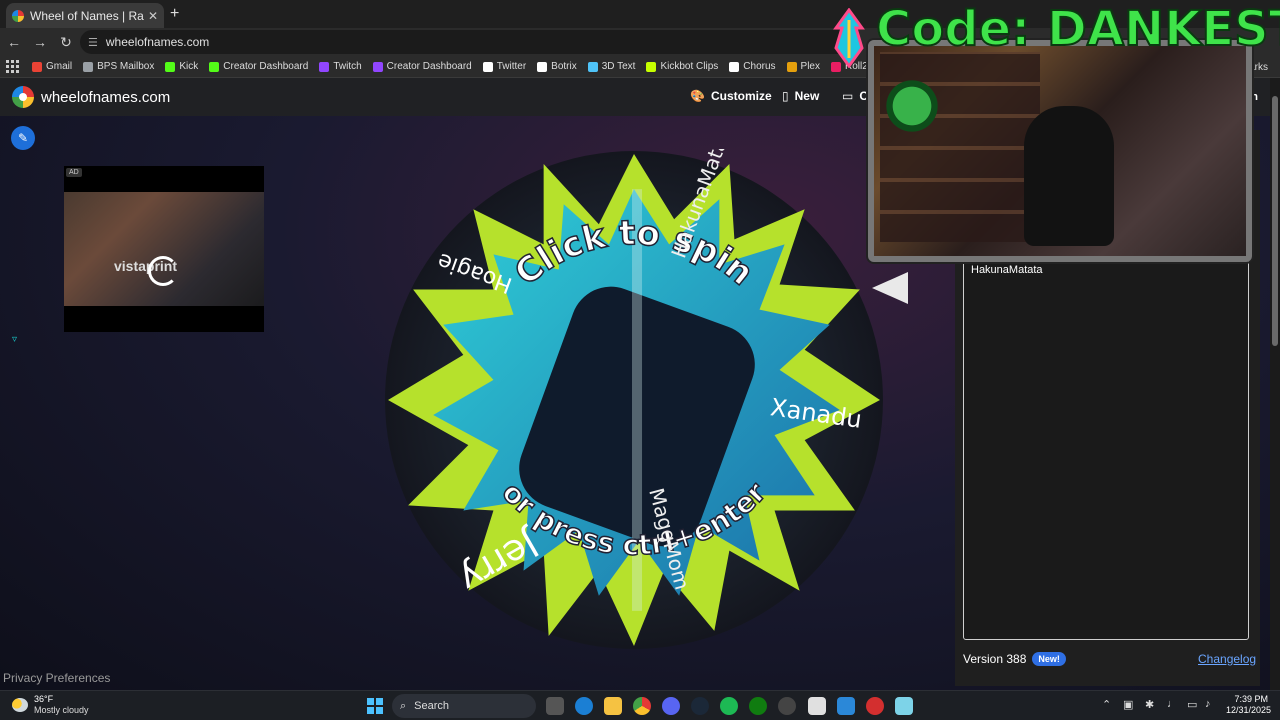 The image size is (1280, 720). I want to click on replay-icon, so click(163, 271).